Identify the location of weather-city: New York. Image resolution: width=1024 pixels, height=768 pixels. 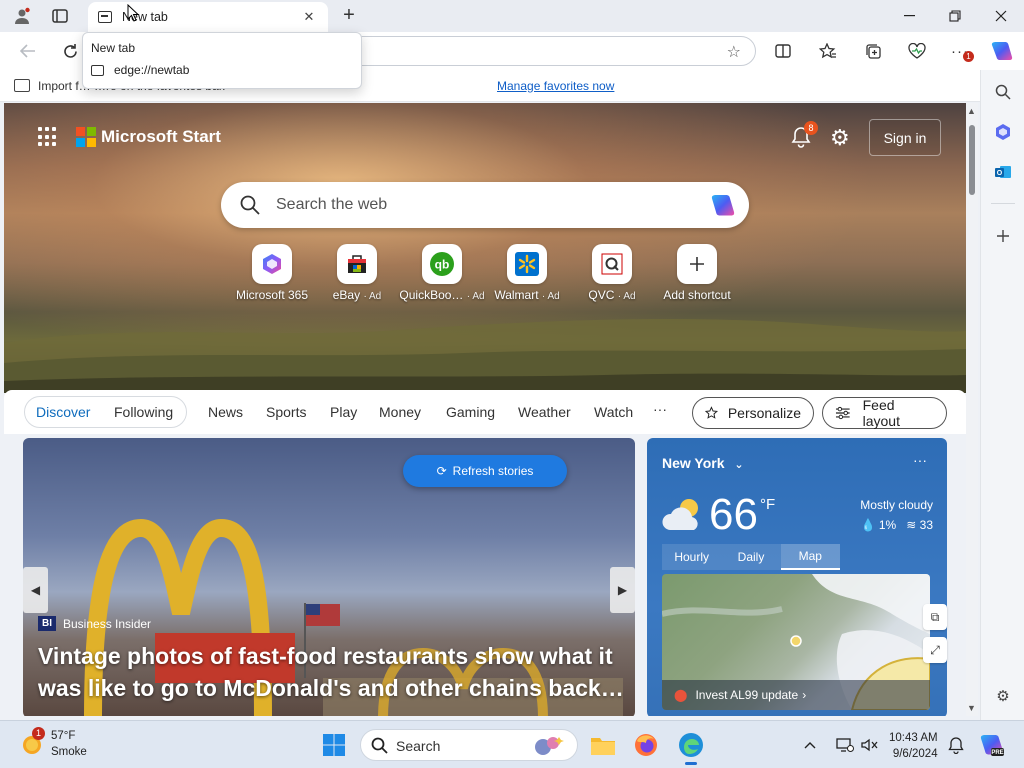
(693, 463).